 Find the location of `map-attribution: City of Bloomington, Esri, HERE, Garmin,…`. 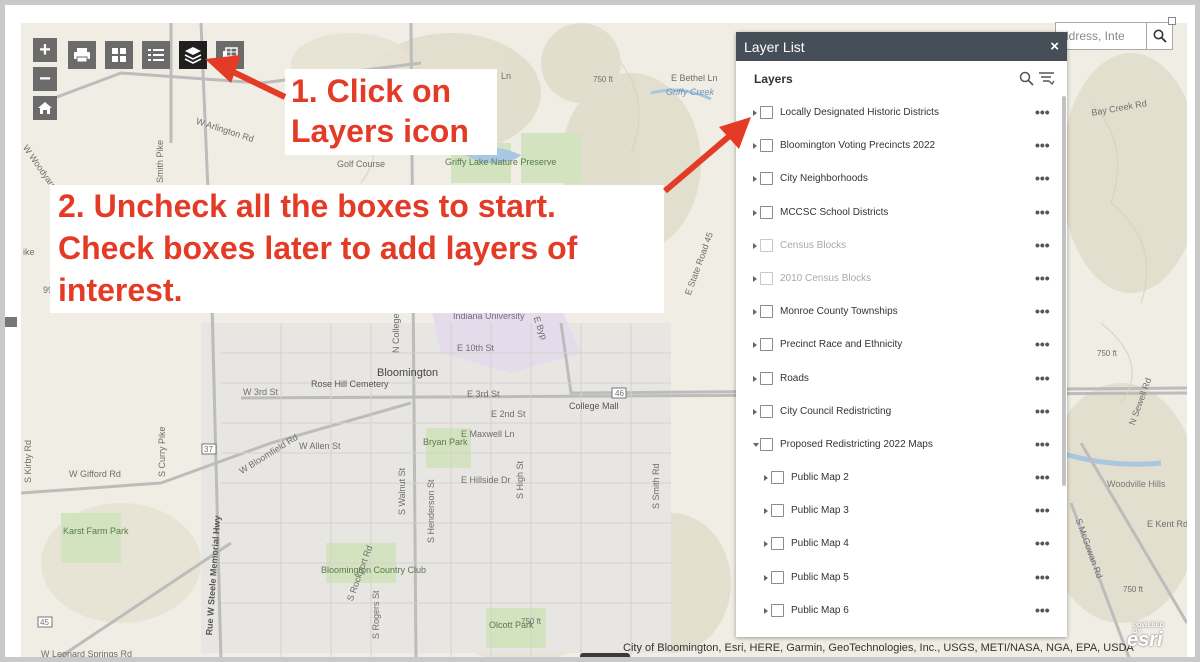

map-attribution: City of Bloomington, Esri, HERE, Garmin,… is located at coordinates (878, 648).